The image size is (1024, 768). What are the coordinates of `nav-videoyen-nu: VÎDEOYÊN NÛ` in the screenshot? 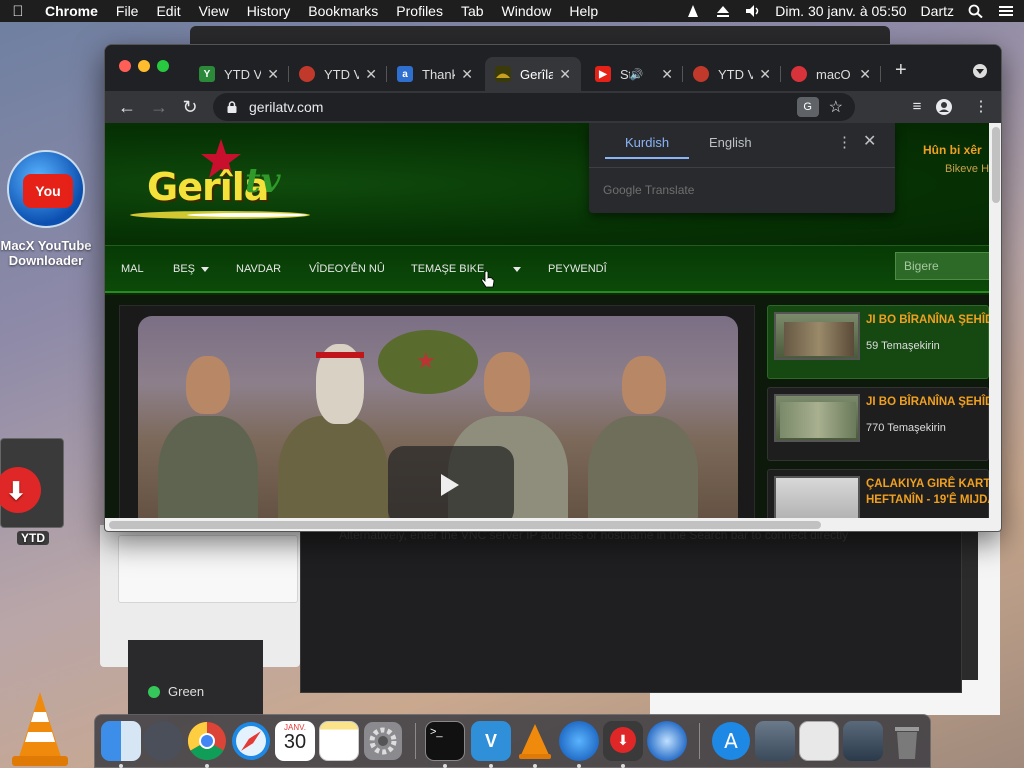 It's located at (347, 269).